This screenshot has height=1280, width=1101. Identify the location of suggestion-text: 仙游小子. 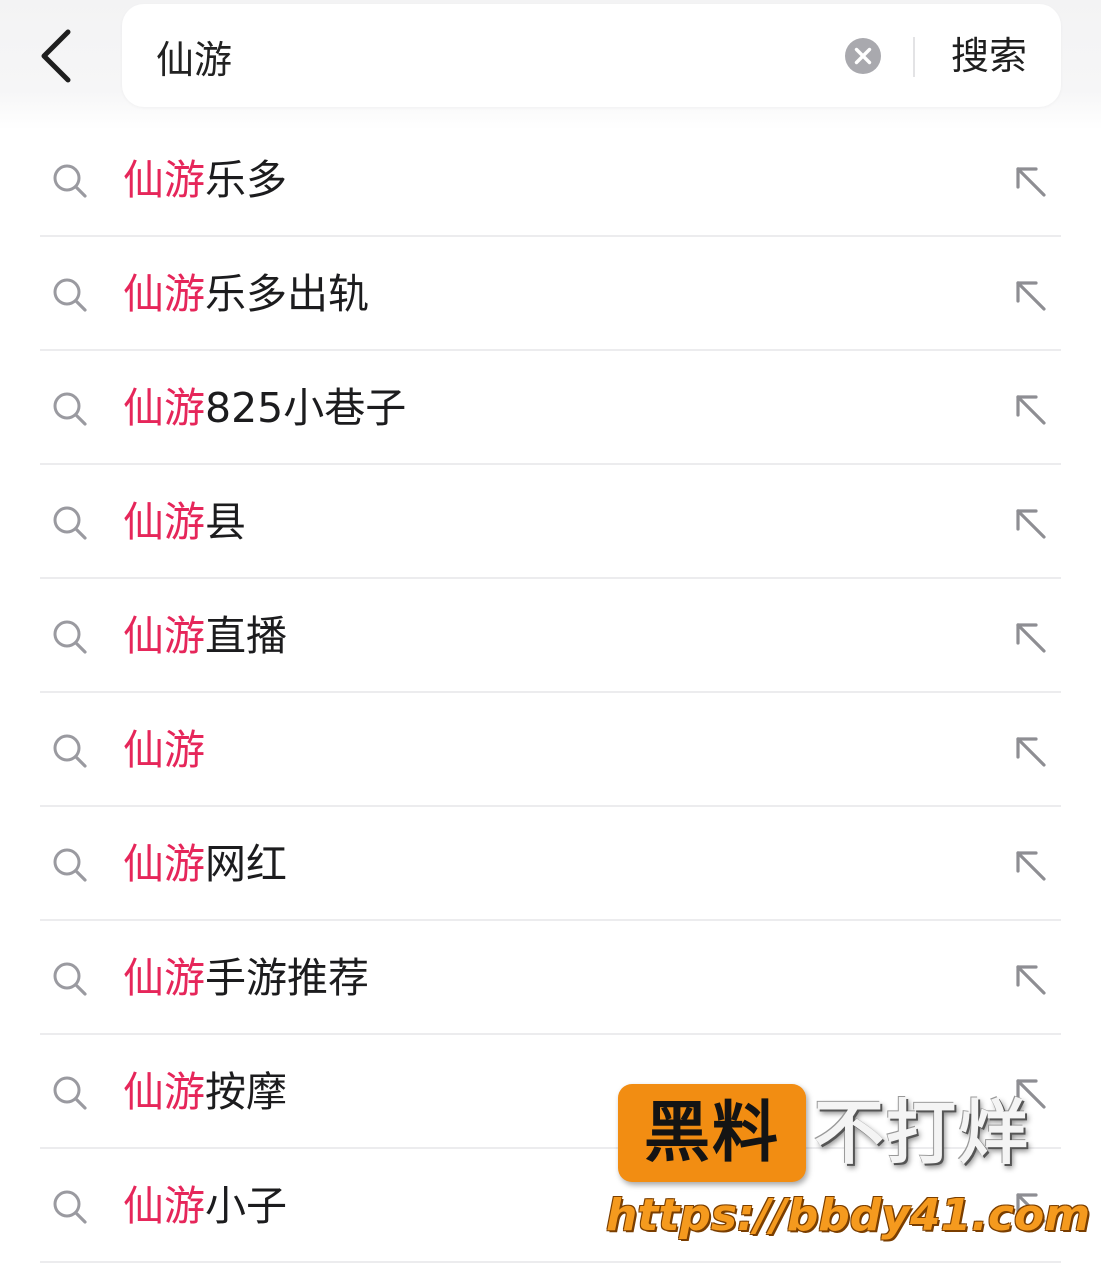
(205, 1206).